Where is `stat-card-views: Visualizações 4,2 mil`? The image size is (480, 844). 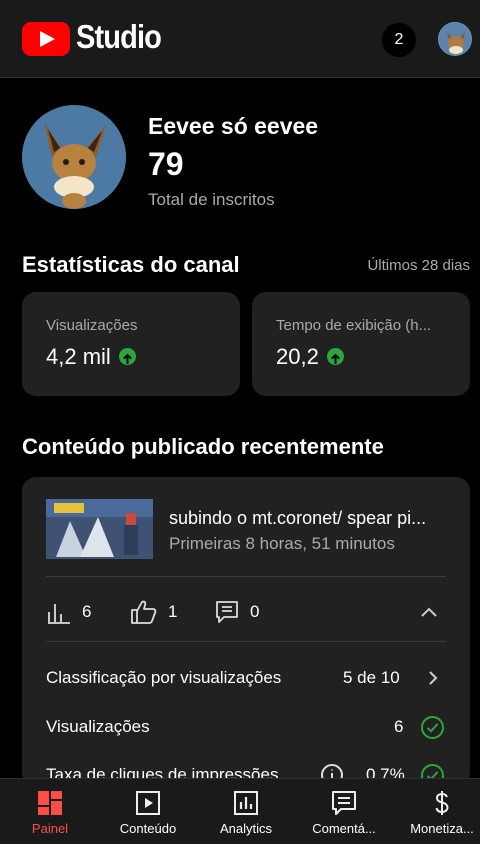 stat-card-views: Visualizações 4,2 mil is located at coordinates (131, 344).